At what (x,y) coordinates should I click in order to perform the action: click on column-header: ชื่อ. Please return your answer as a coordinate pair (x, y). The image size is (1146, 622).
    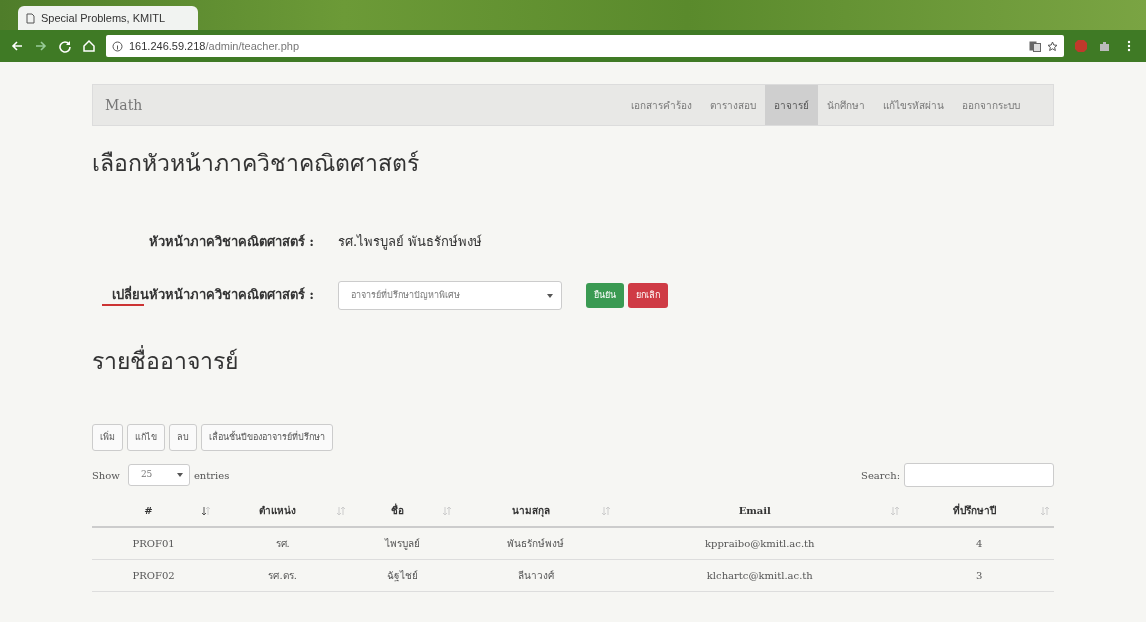
    Looking at the image, I should click on (398, 511).